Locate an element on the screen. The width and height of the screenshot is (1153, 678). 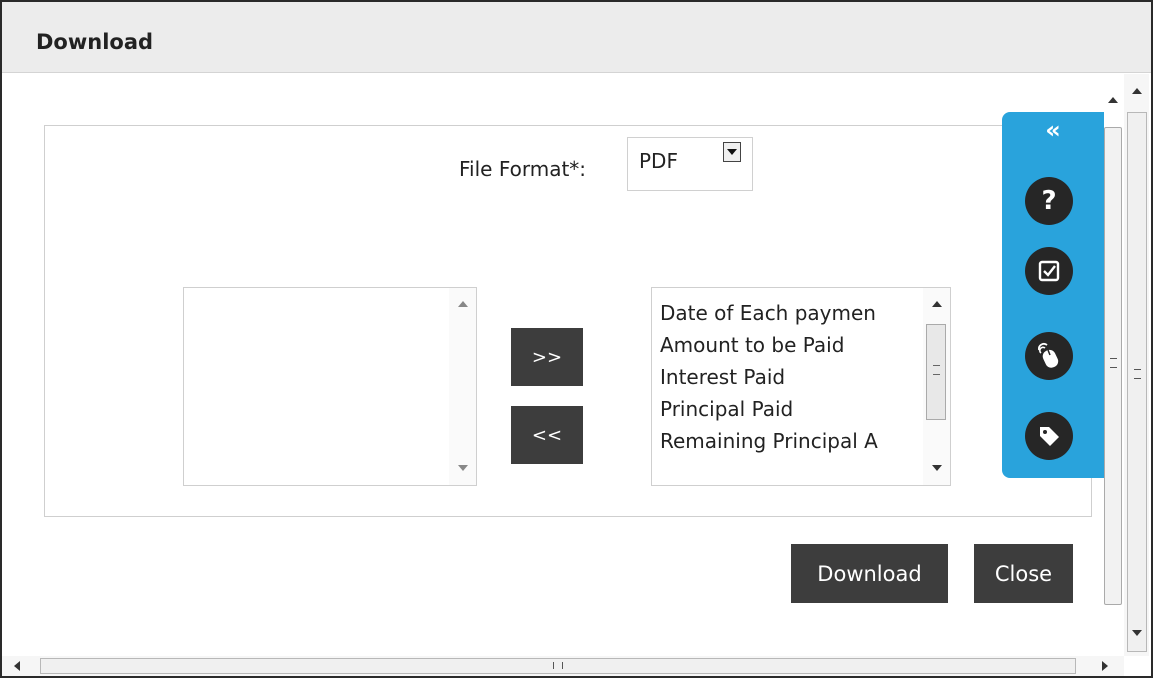
collapse-icon: « is located at coordinates (1053, 130).